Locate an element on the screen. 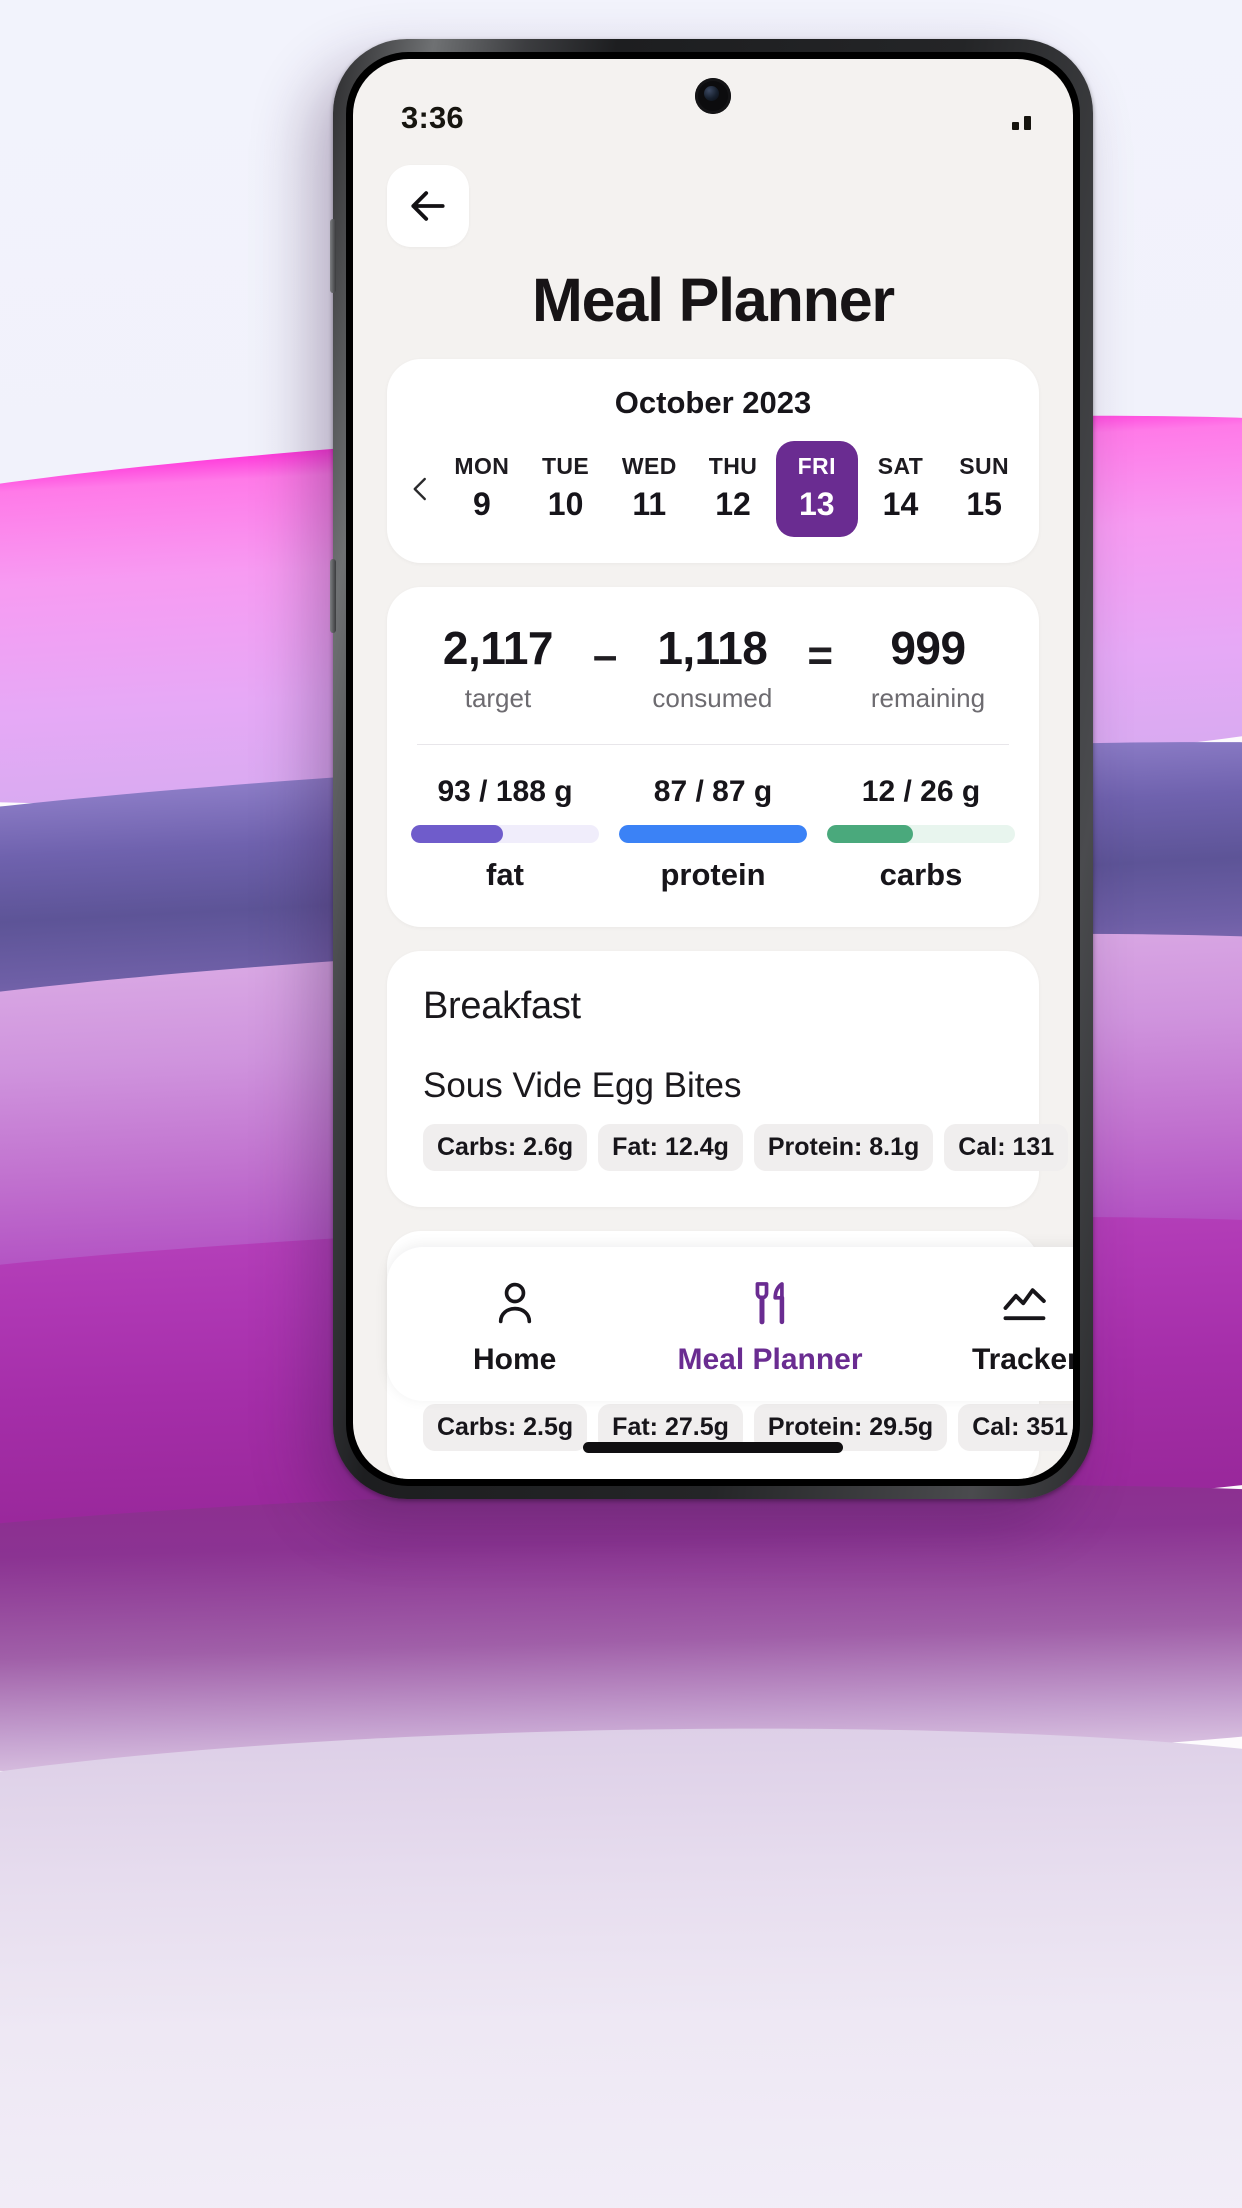 The image size is (1242, 2208). calendar-day-dow: FRI is located at coordinates (816, 466).